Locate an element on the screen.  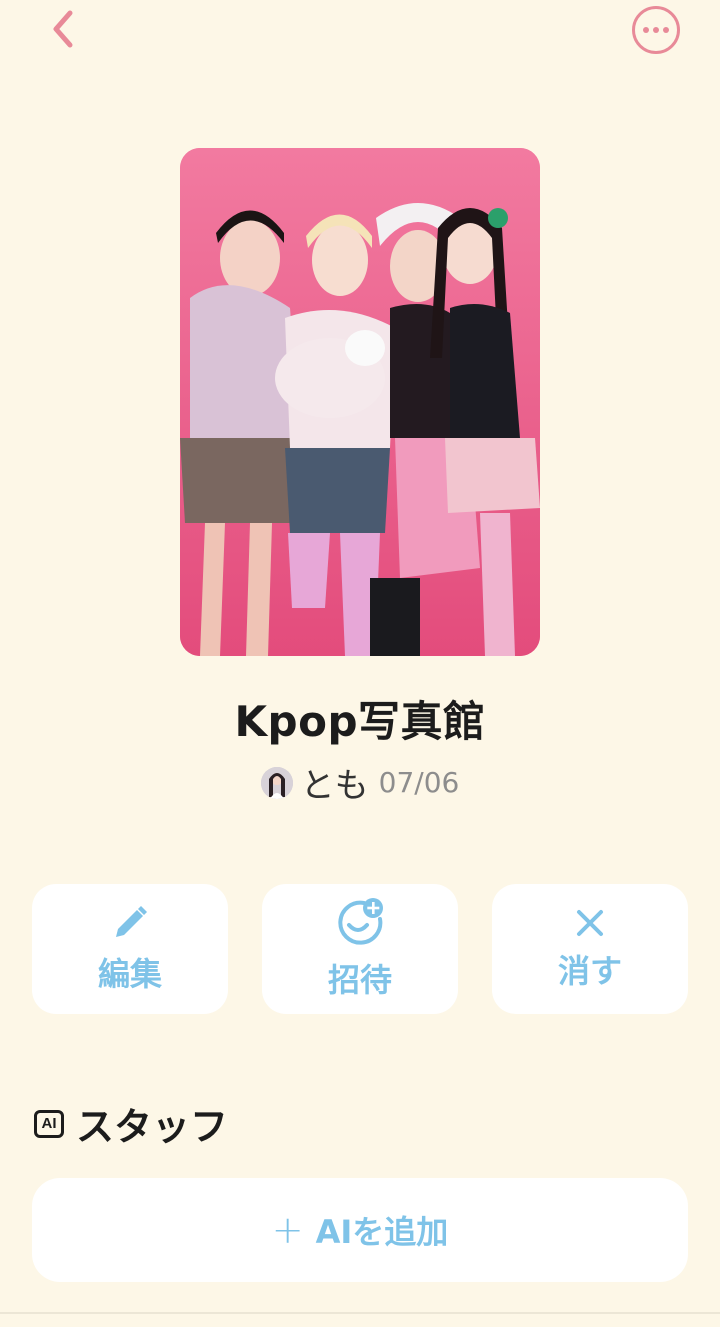
close-icon is located at coordinates (590, 923).